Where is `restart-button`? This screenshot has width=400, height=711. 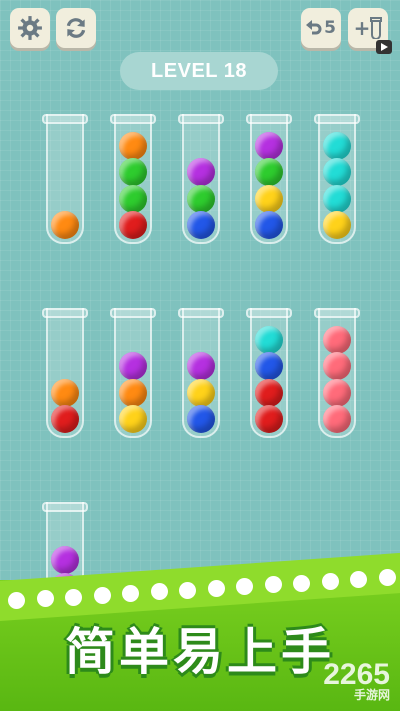
restart-button is located at coordinates (76, 28).